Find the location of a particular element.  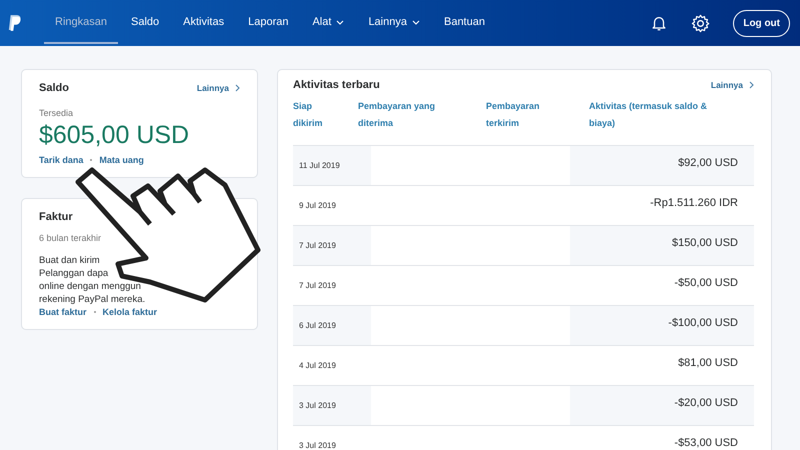

nav-tab: Lainnya is located at coordinates (394, 23).